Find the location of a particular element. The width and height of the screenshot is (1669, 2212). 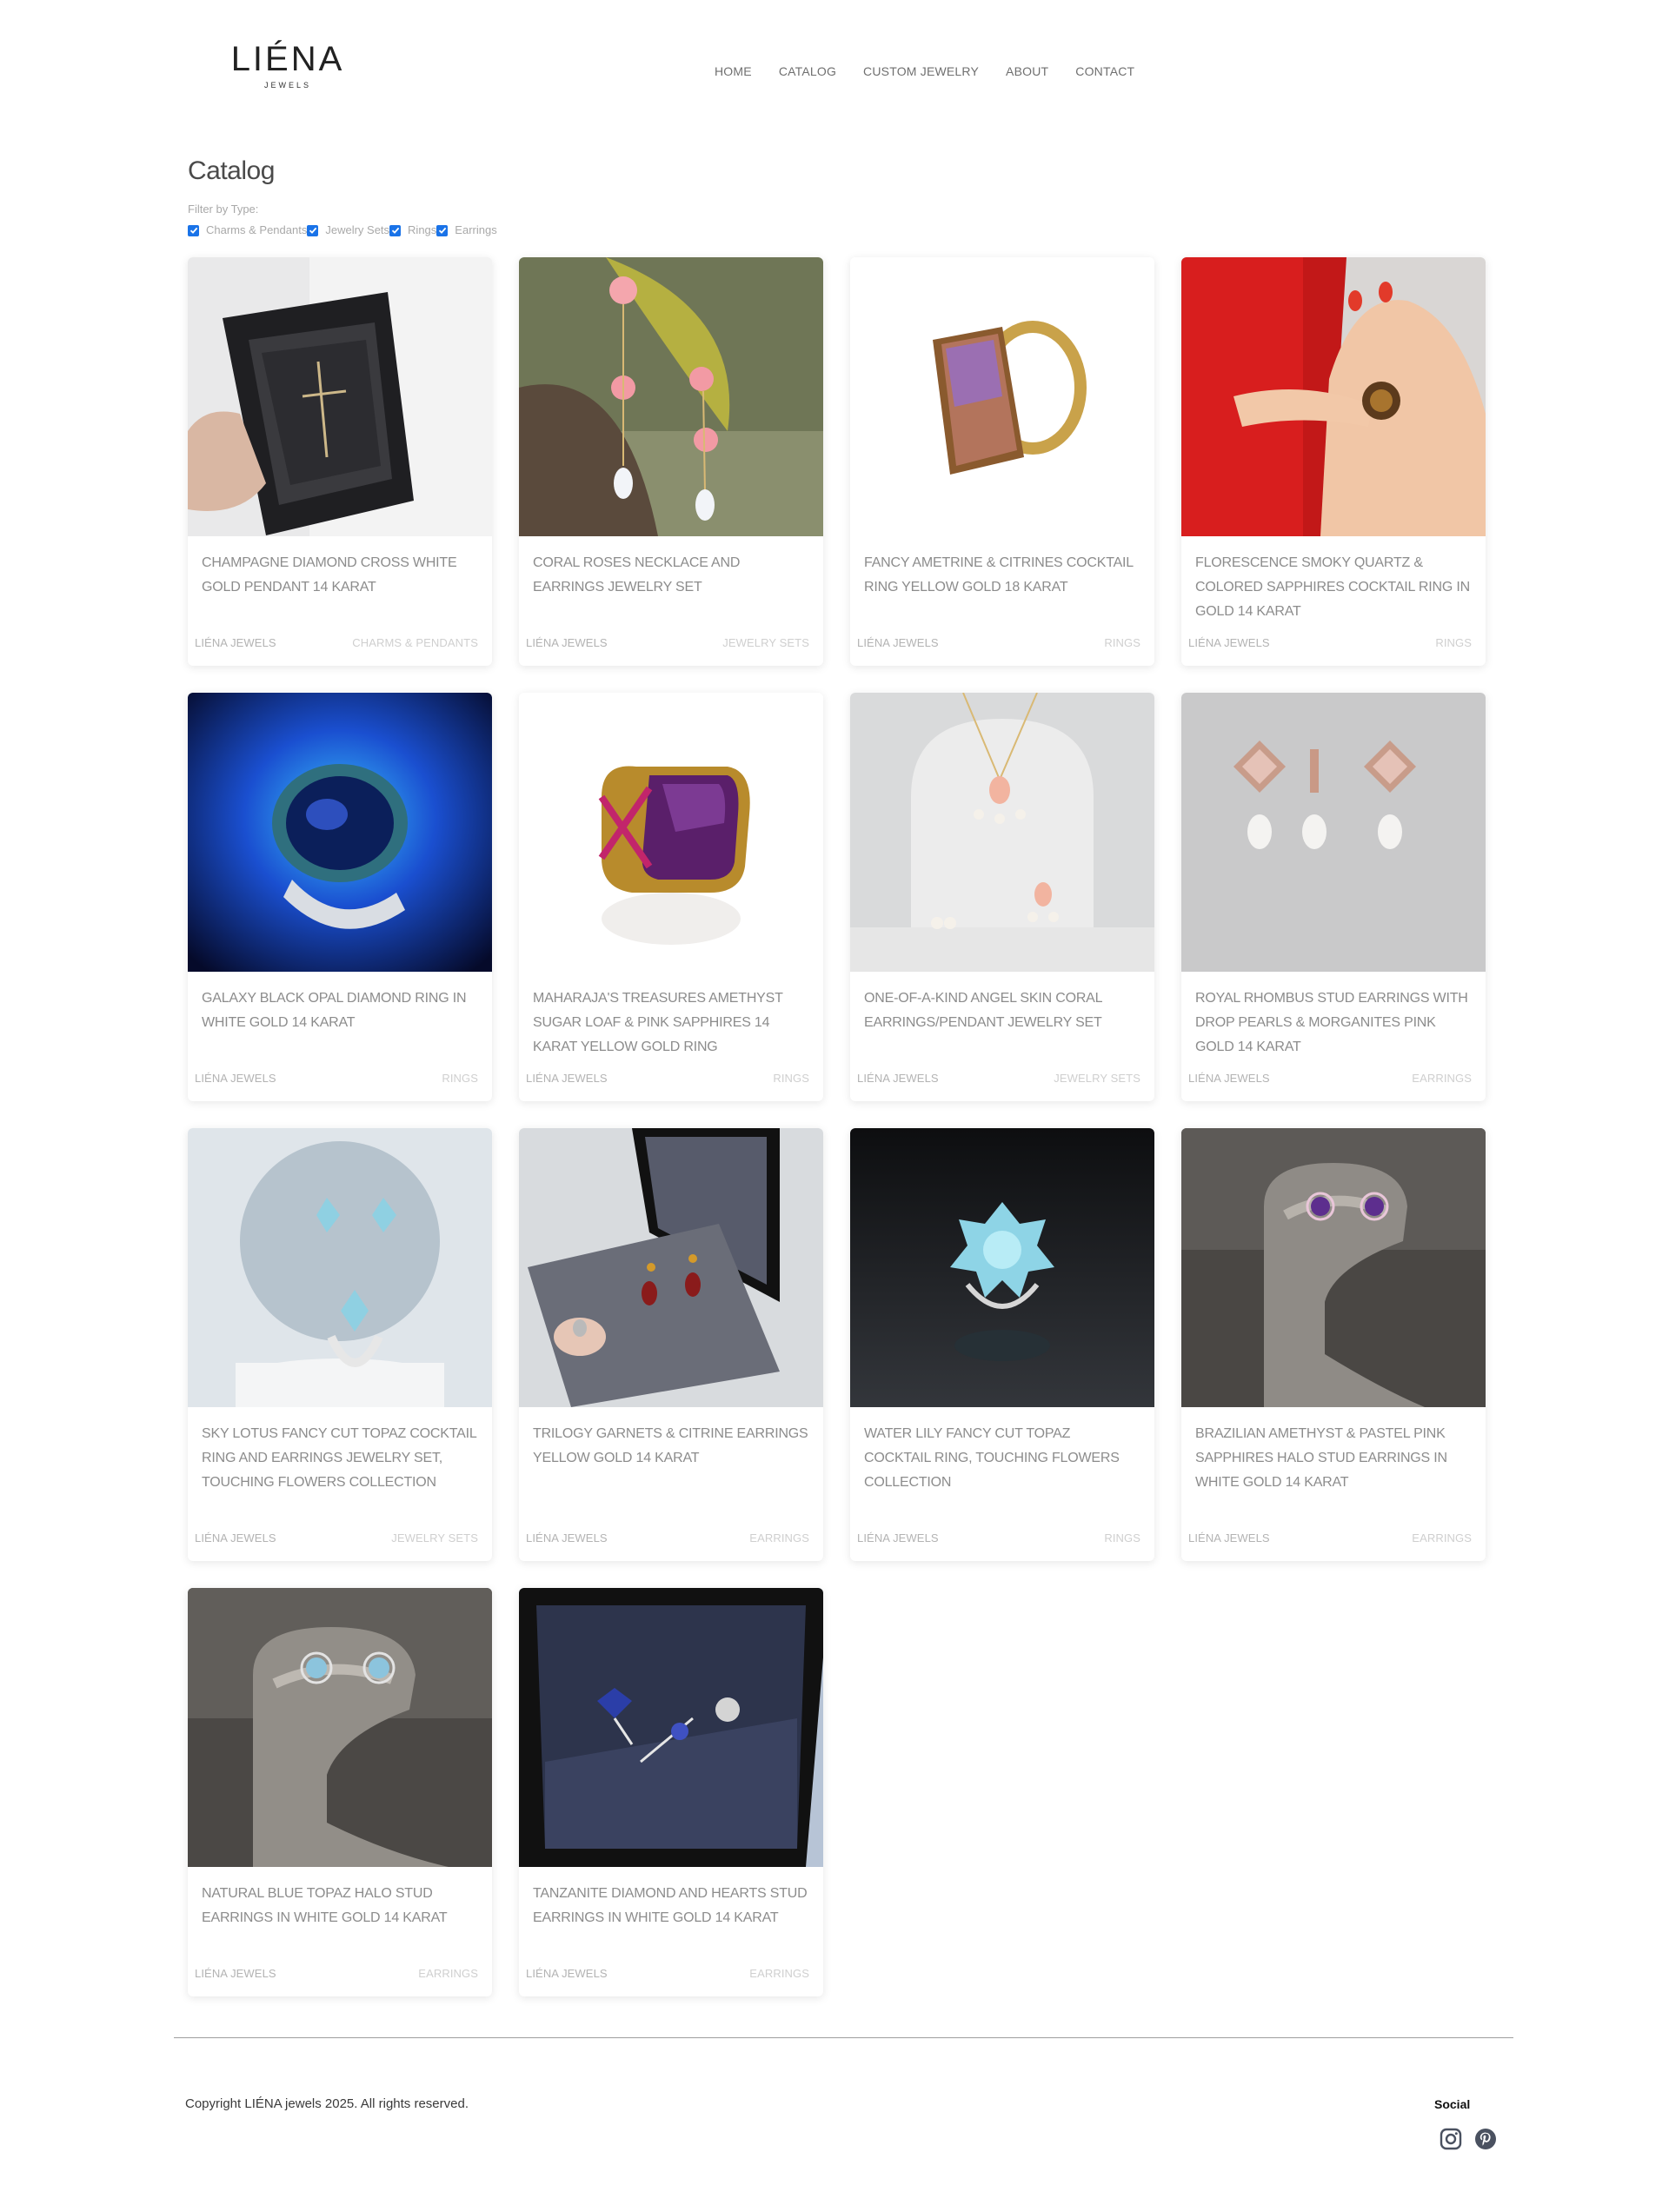

filter-label-jewelry-sets: Jewelry Sets is located at coordinates (357, 229).